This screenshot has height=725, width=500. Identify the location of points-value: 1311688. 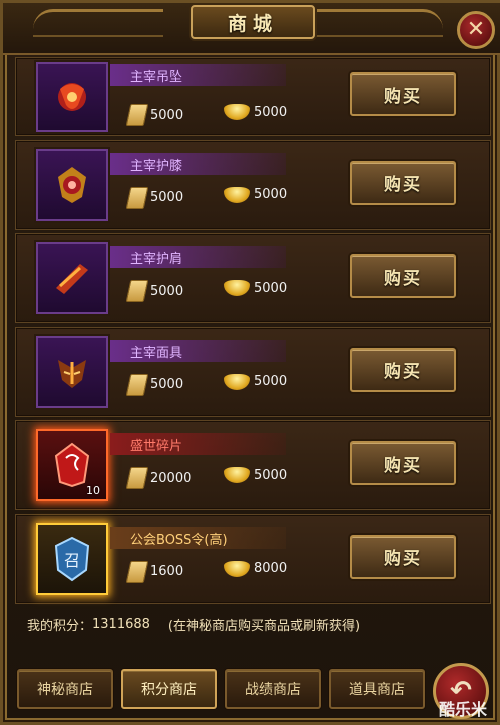
(121, 624).